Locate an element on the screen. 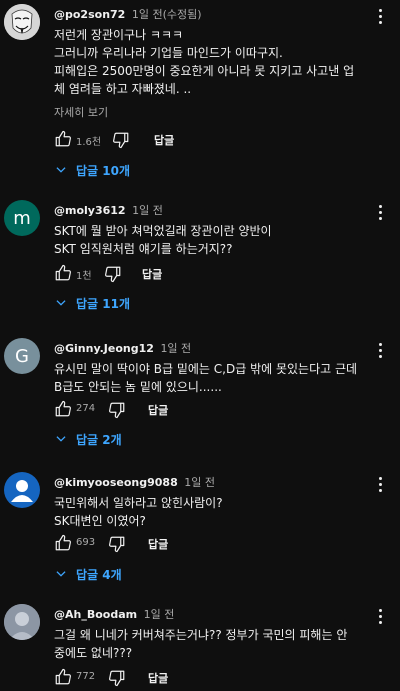  author-name: @po2son72 is located at coordinates (89, 14).